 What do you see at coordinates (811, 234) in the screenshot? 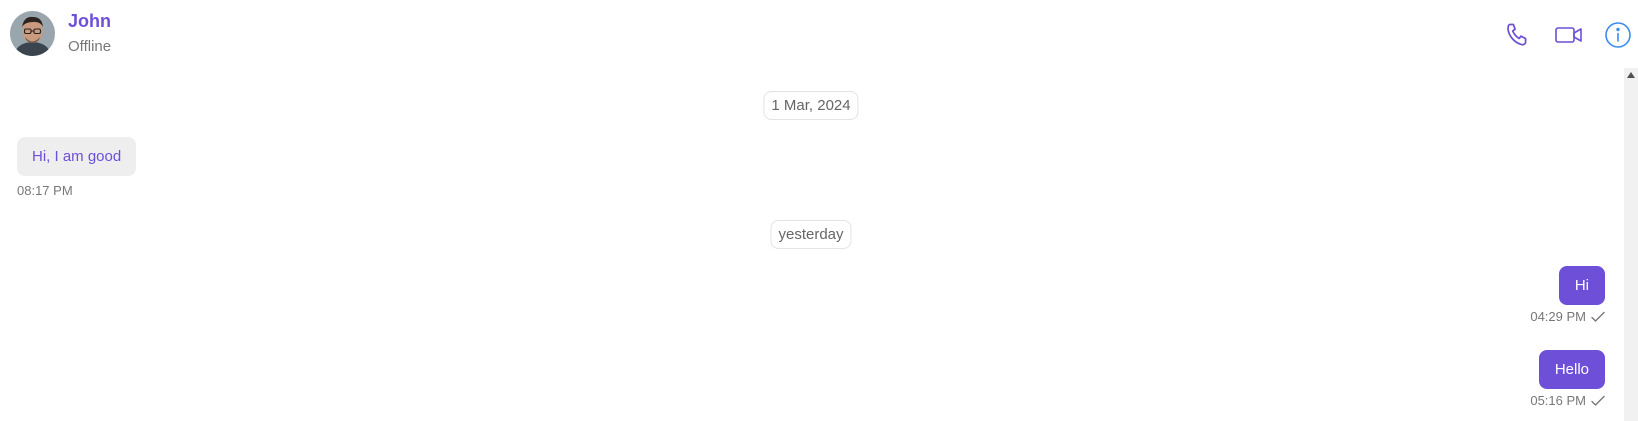
I see `date-separator: yesterday` at bounding box center [811, 234].